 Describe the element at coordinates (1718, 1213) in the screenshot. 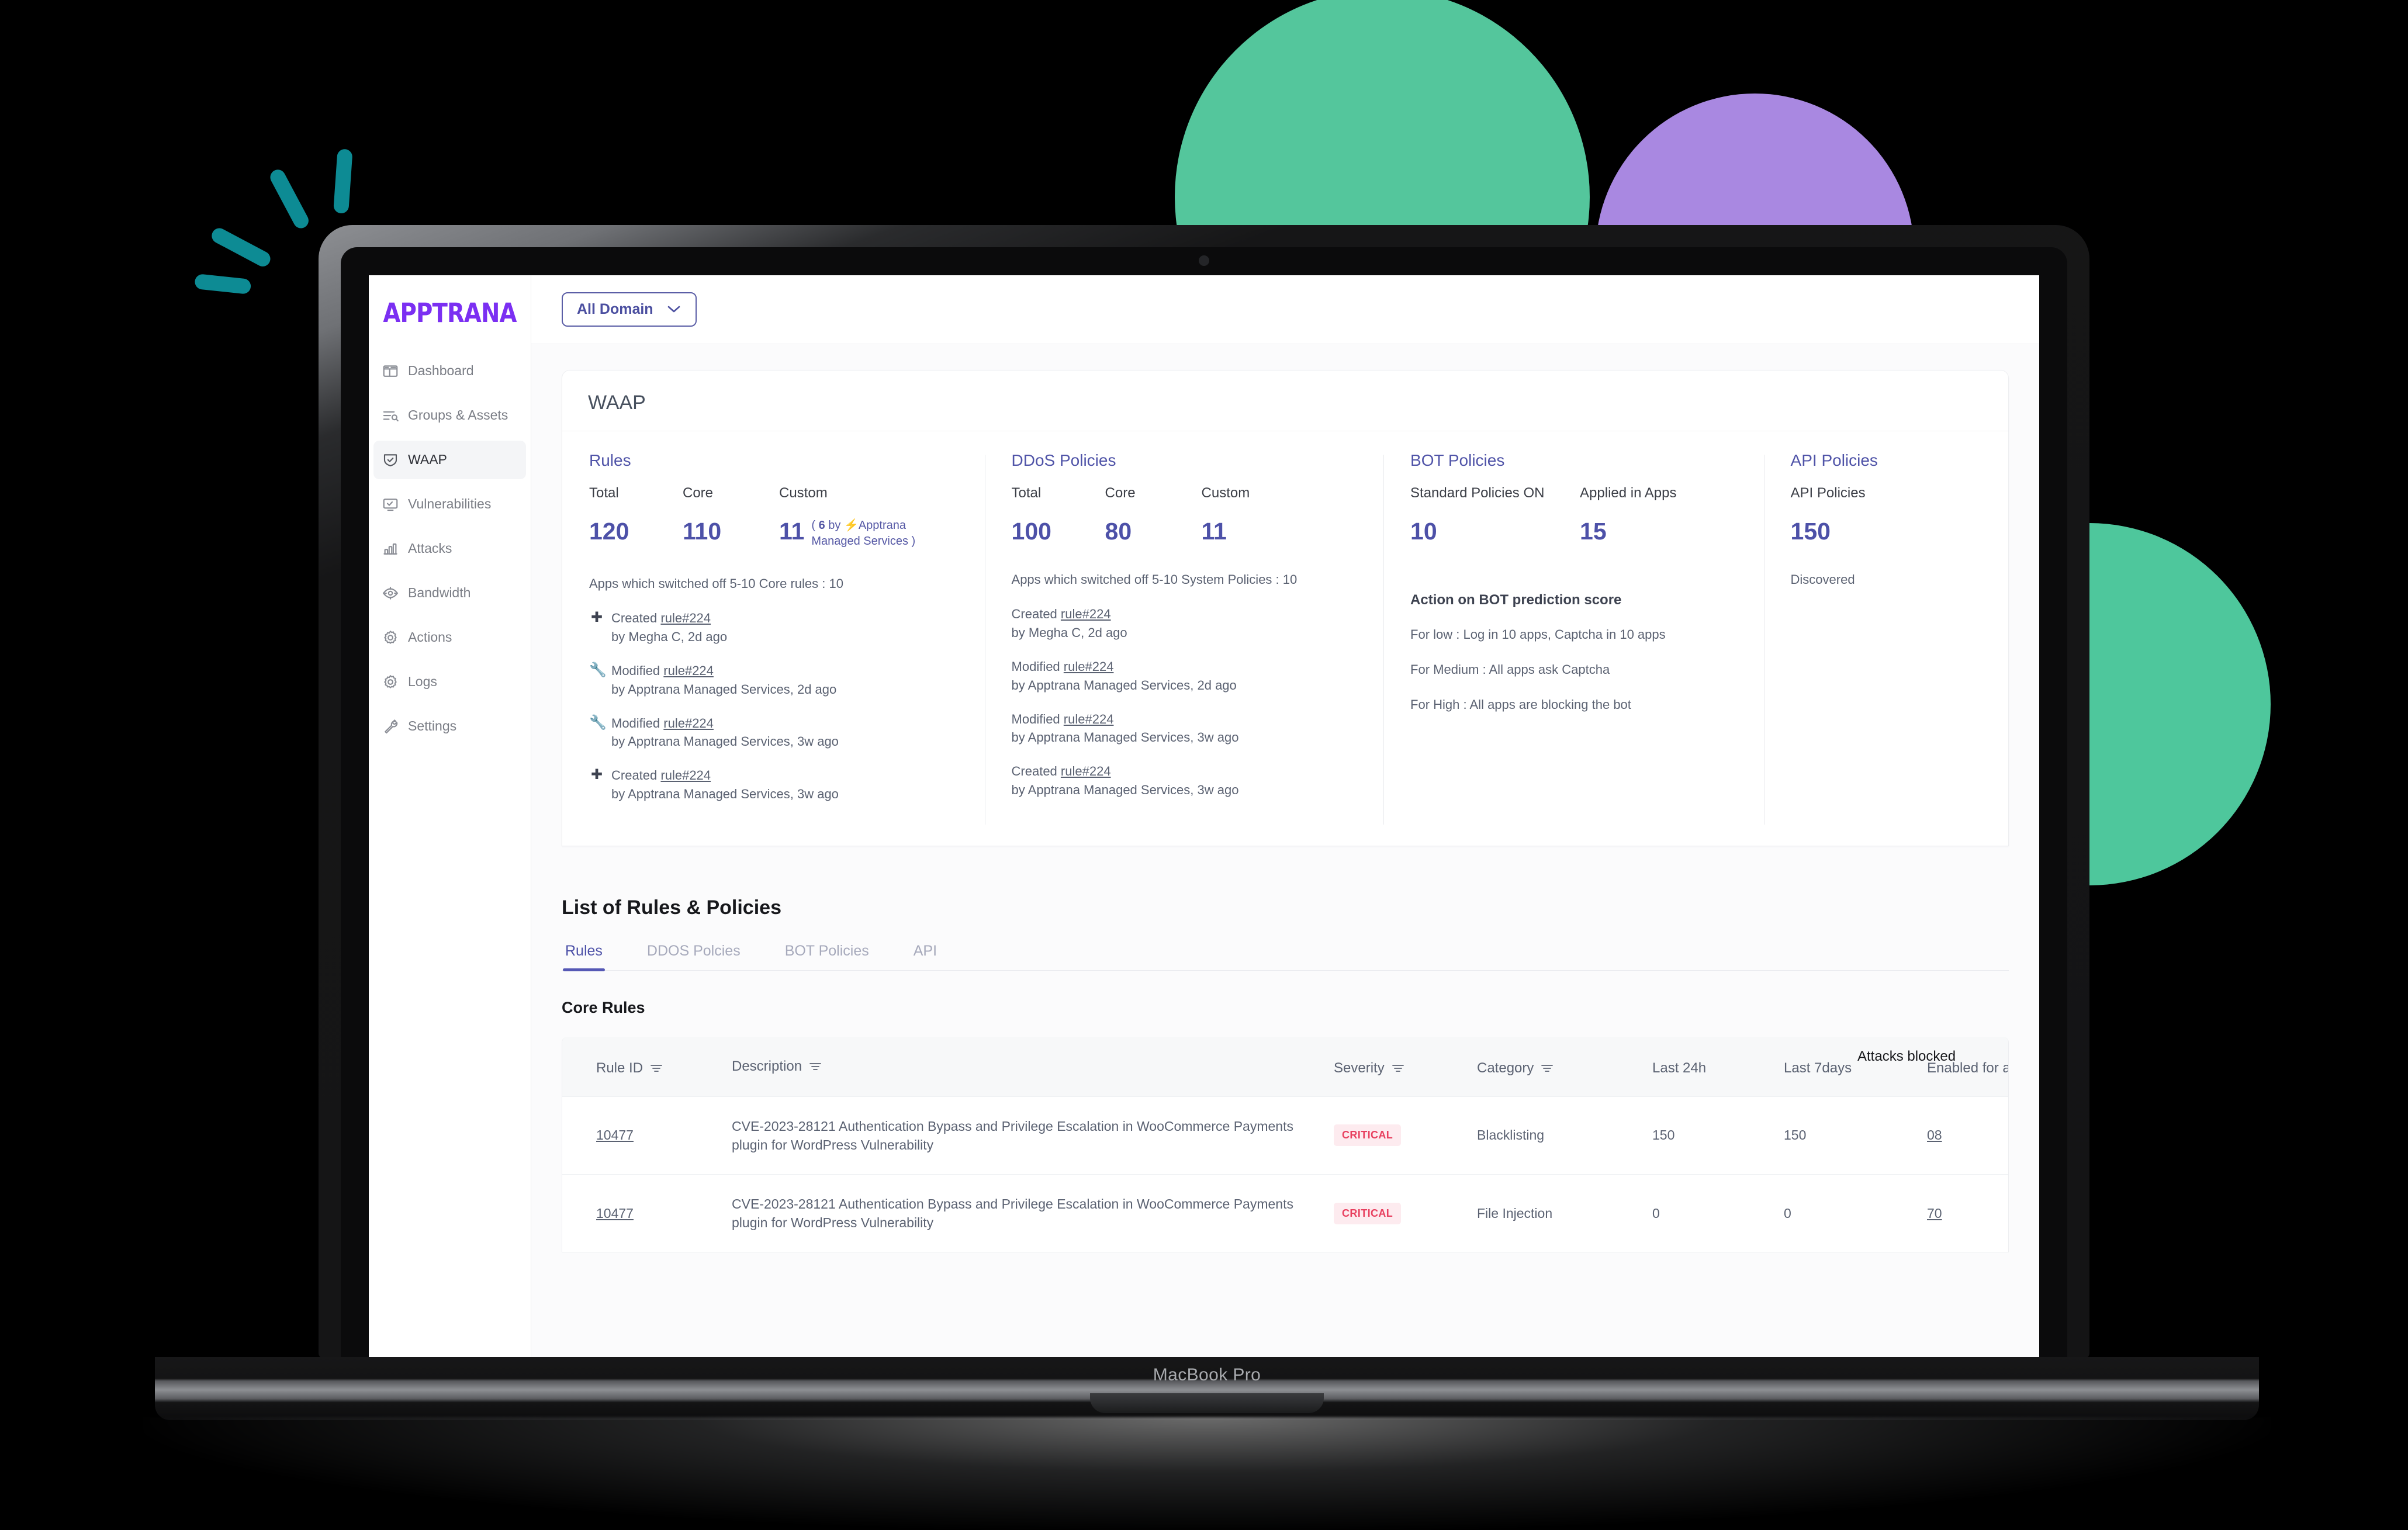

I see `cell-last-24h: 0` at that location.